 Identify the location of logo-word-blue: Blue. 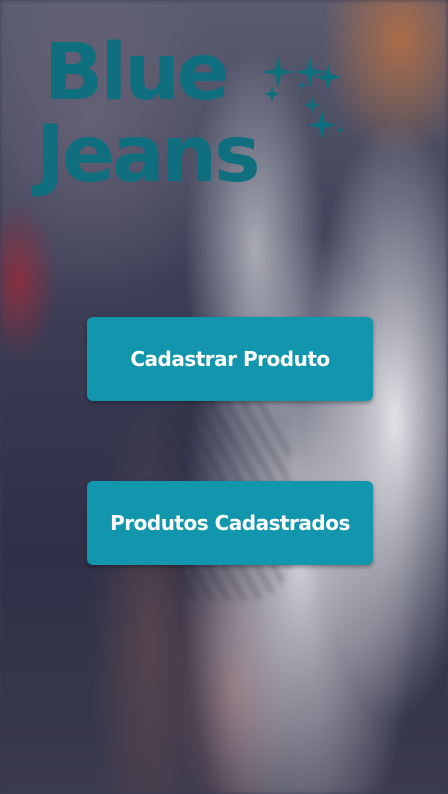
(137, 73).